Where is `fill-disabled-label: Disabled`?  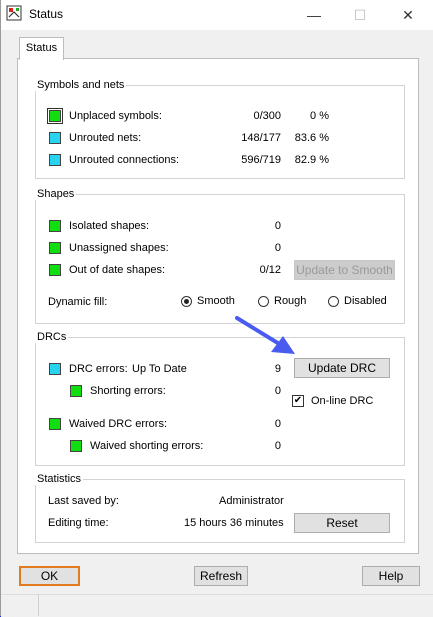 fill-disabled-label: Disabled is located at coordinates (365, 301).